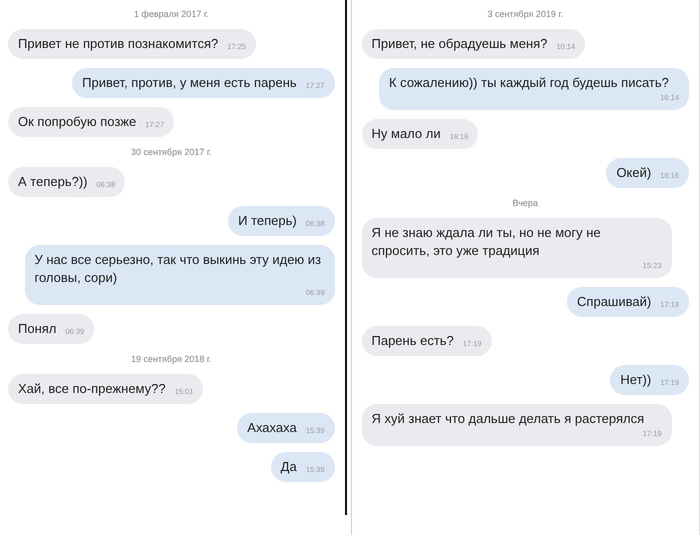 The image size is (700, 555). Describe the element at coordinates (118, 44) in the screenshot. I see `message-text: Привет не против познакомится?` at that location.